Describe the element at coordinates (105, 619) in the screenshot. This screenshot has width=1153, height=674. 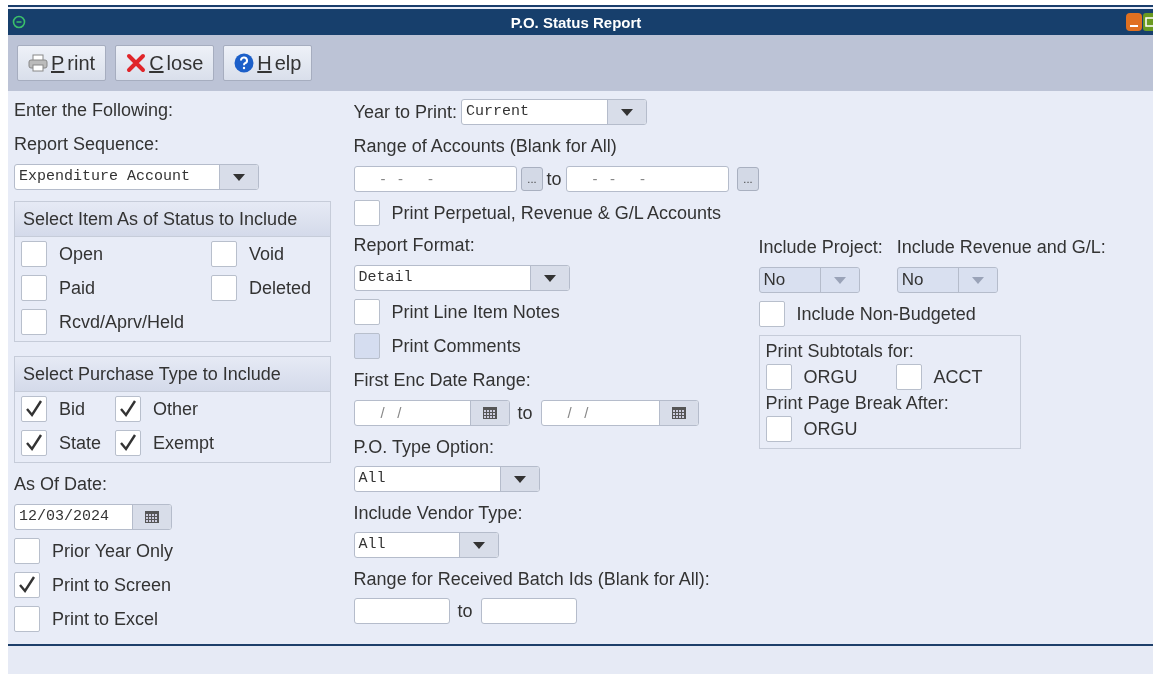
I see `checkbox-label: Print to Excel` at that location.